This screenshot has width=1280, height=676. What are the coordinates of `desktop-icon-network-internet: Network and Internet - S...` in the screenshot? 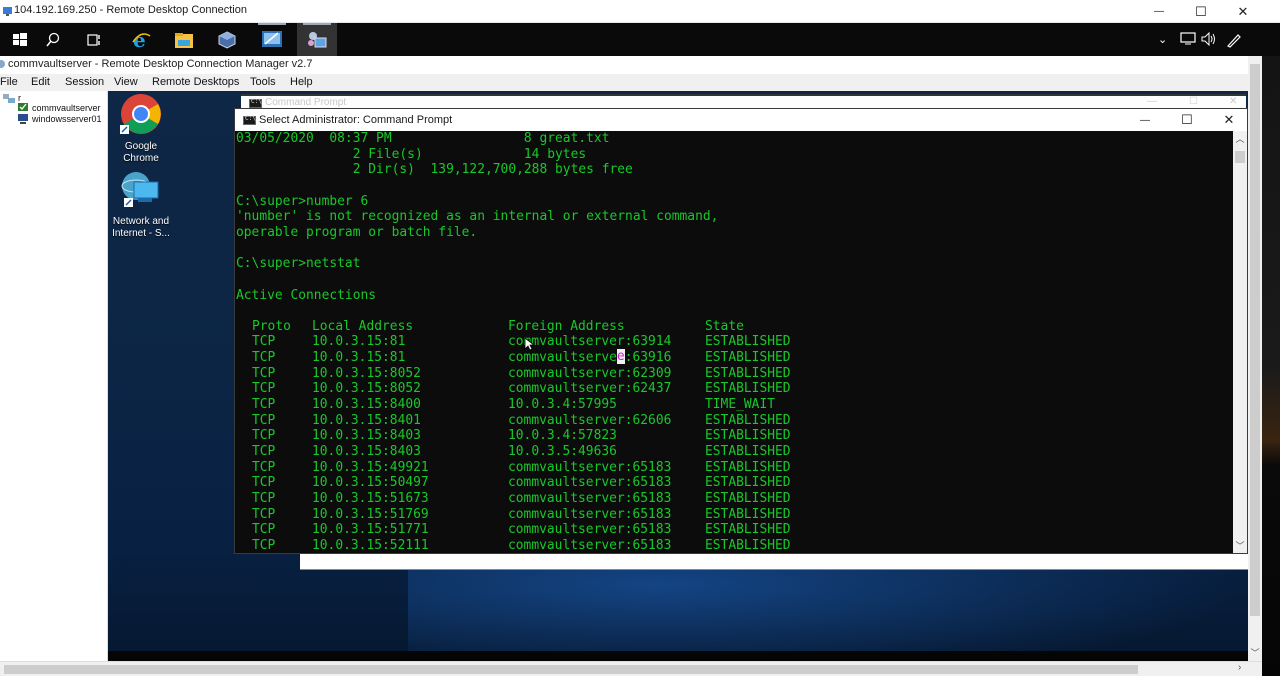 It's located at (141, 204).